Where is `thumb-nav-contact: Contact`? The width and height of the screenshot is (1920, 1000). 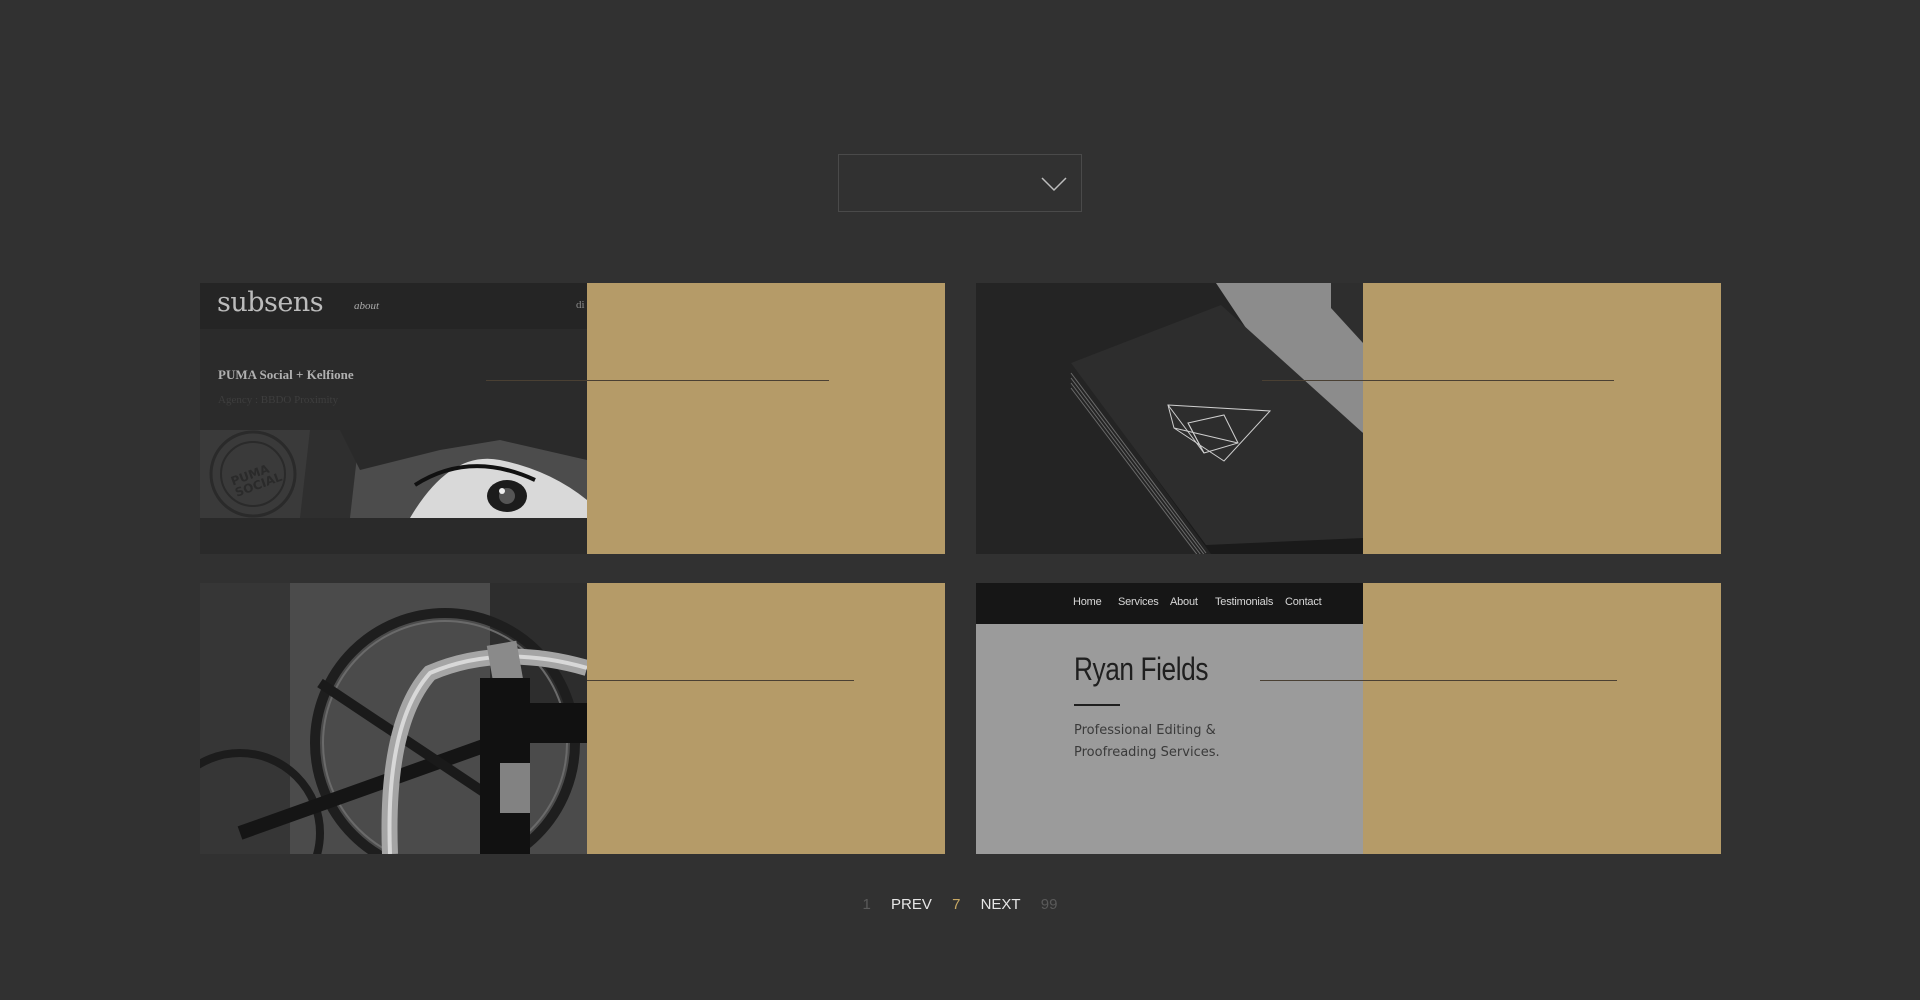
thumb-nav-contact: Contact is located at coordinates (1303, 602).